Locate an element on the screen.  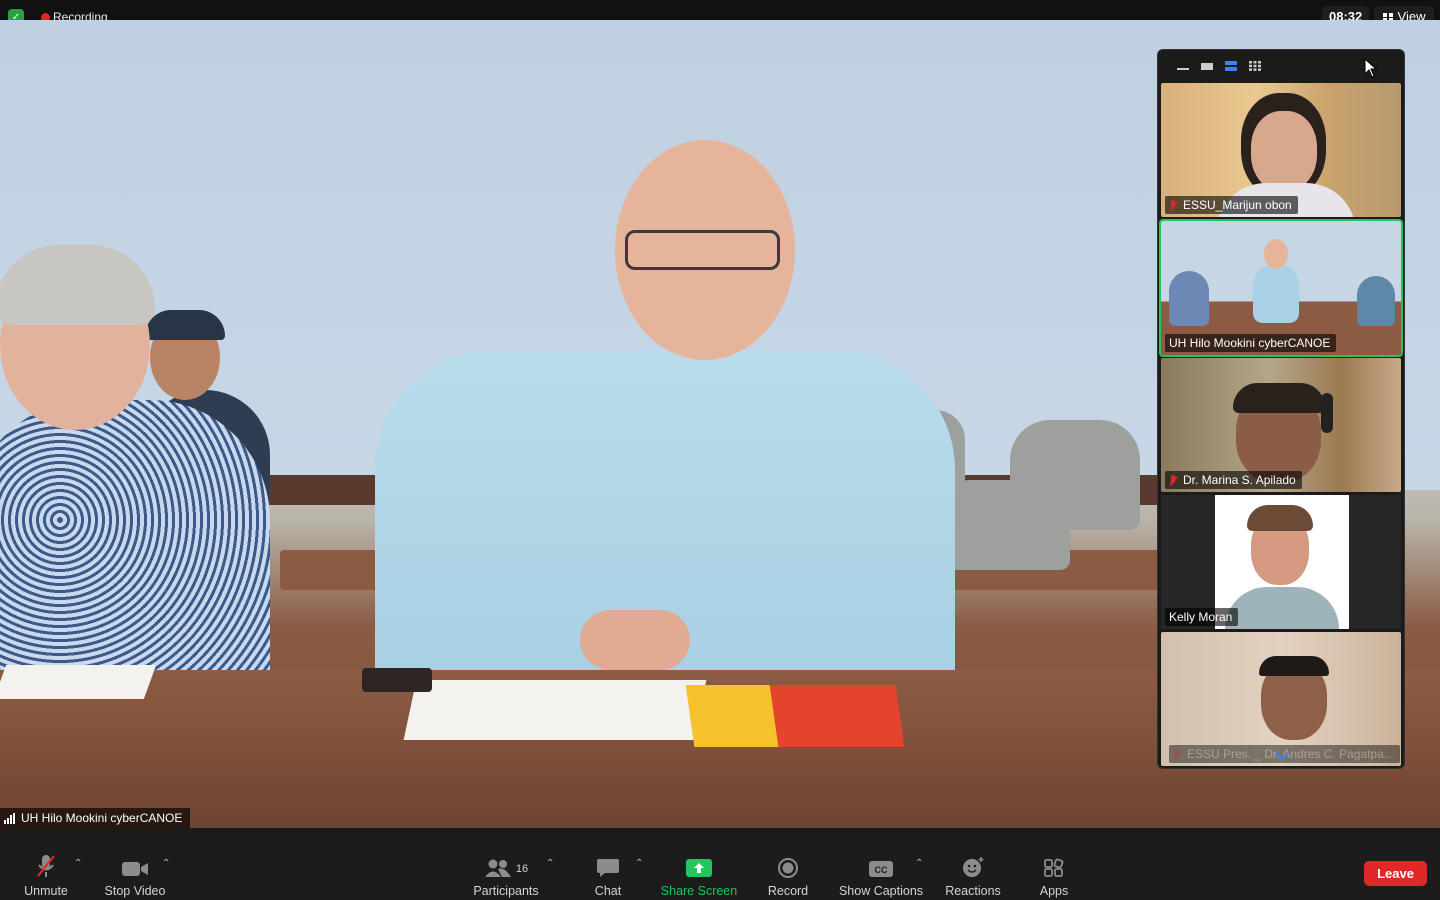
participants-label: Participants is located at coordinates (506, 891).